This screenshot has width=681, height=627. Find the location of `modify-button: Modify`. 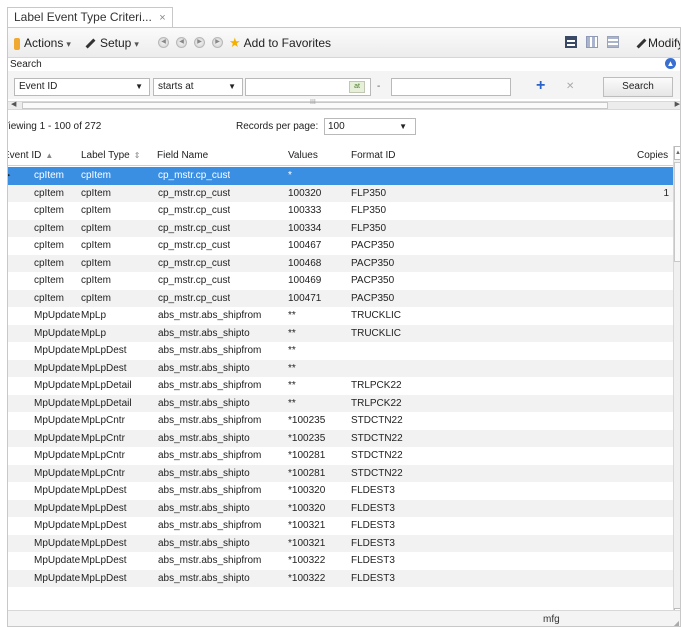

modify-button: Modify is located at coordinates (664, 43).